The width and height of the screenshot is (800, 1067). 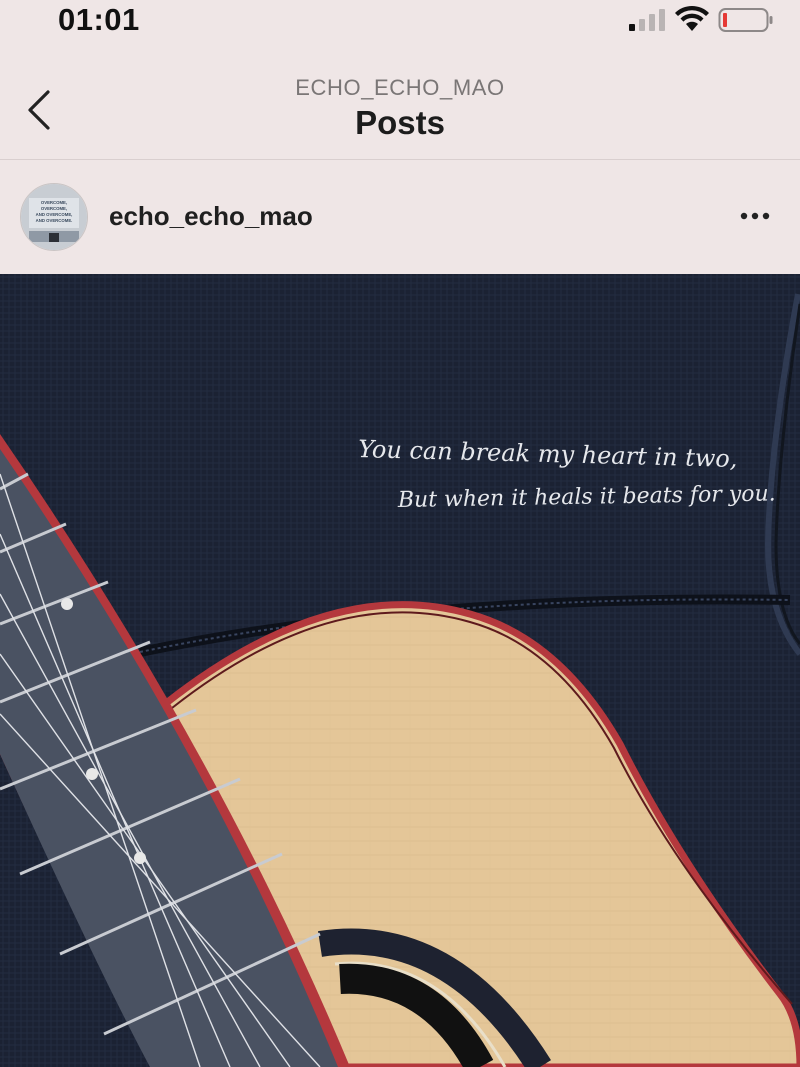 I want to click on nav-header: ECHO_ECHO_MAO Posts, so click(x=400, y=102).